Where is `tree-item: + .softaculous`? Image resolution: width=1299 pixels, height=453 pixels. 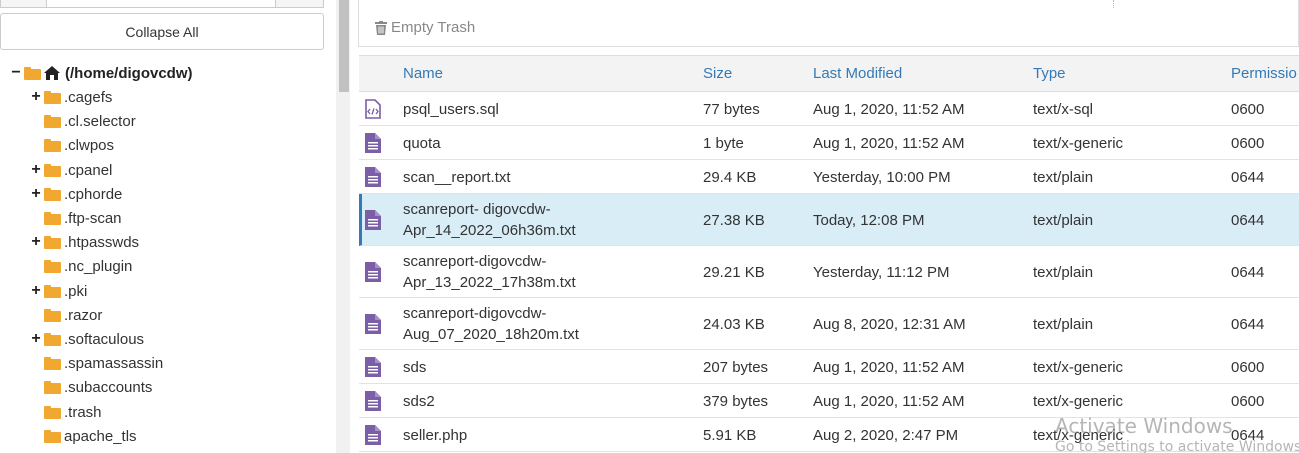
tree-item: + .softaculous is located at coordinates (87, 339).